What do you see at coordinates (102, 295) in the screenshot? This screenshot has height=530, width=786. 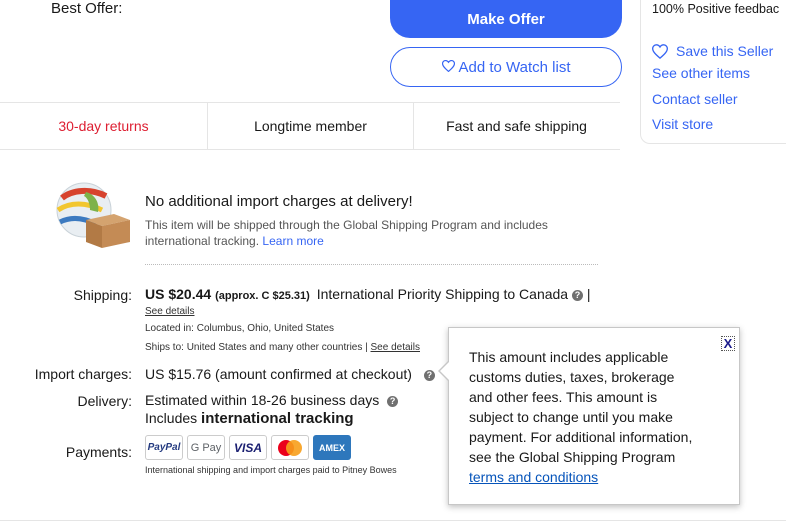 I see `shipping-label: Shipping:` at bounding box center [102, 295].